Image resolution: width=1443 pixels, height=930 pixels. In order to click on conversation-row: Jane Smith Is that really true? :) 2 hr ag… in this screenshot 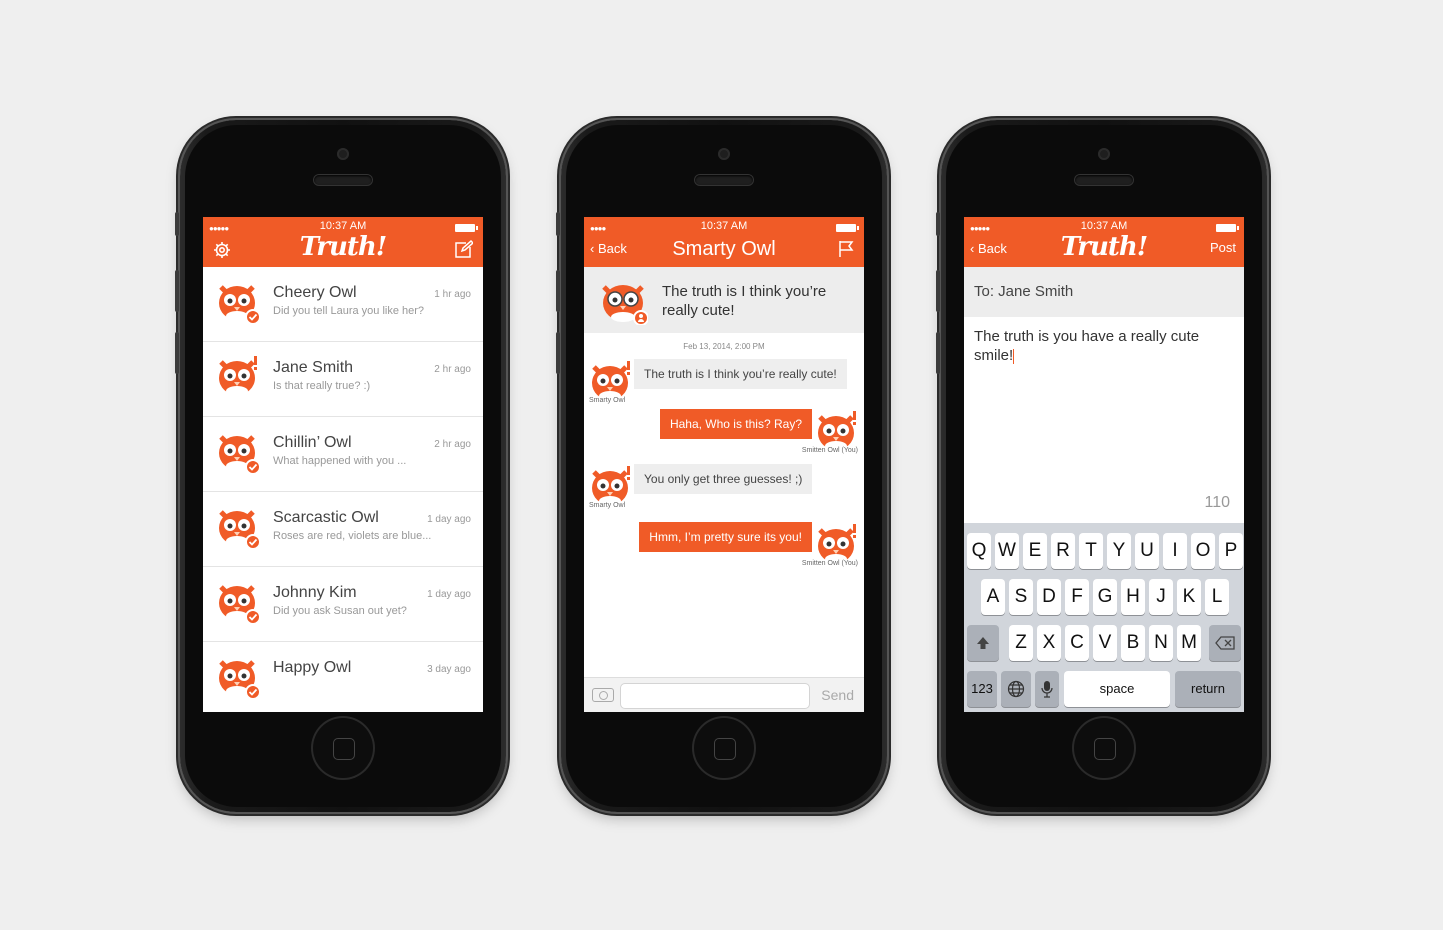, I will do `click(343, 379)`.